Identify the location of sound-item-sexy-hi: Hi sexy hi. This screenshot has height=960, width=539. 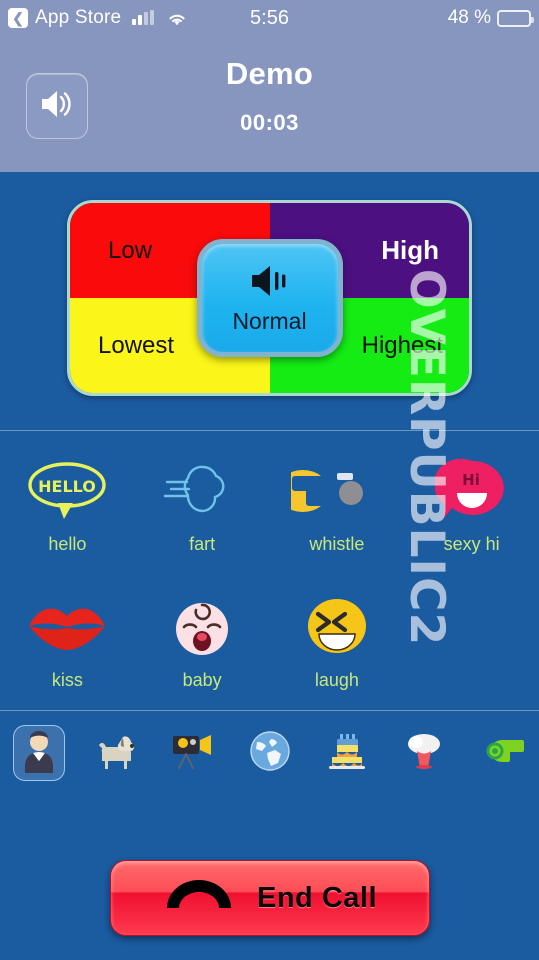
(471, 508).